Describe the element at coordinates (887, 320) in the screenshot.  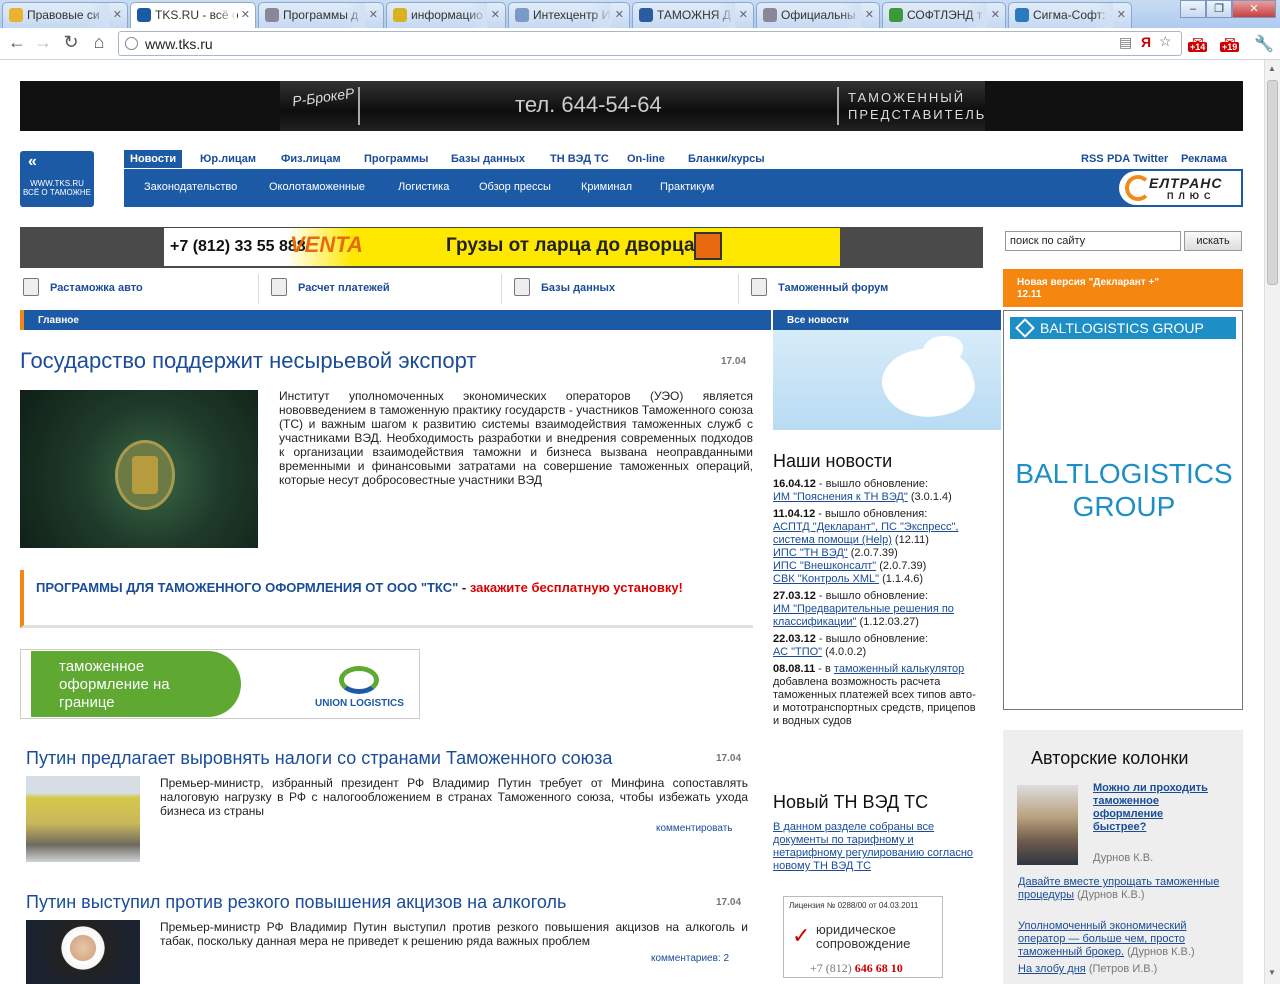
I see `section-all-news: Все новости` at that location.